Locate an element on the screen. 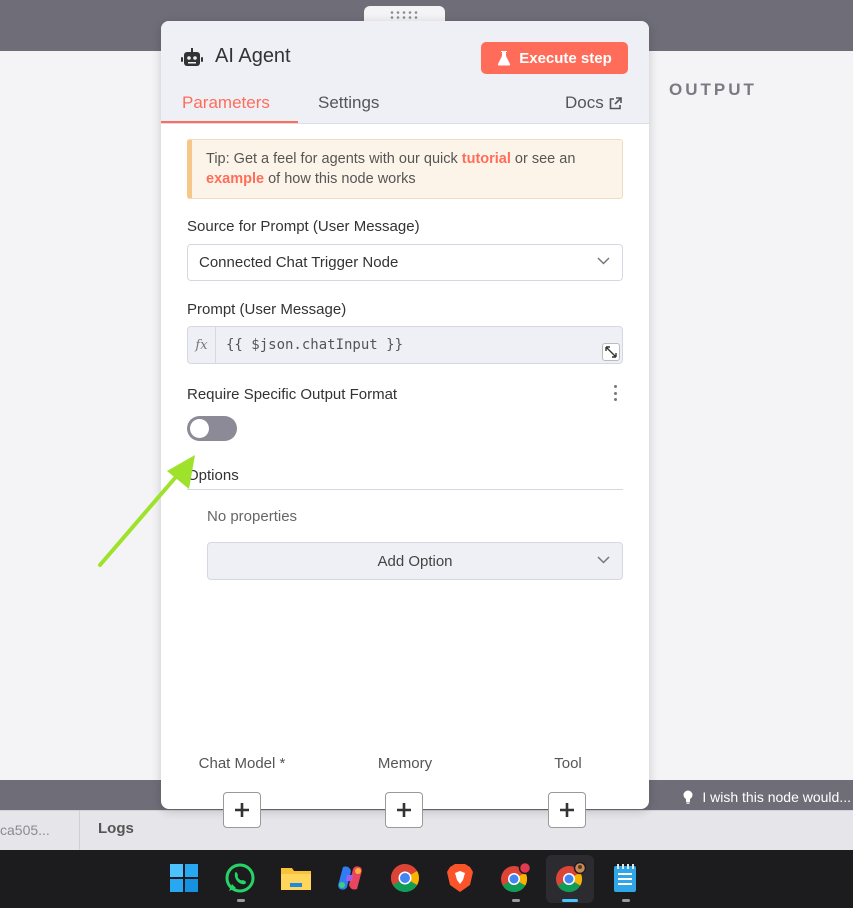 This screenshot has width=853, height=908. execute-step-button: Execute step is located at coordinates (554, 58).